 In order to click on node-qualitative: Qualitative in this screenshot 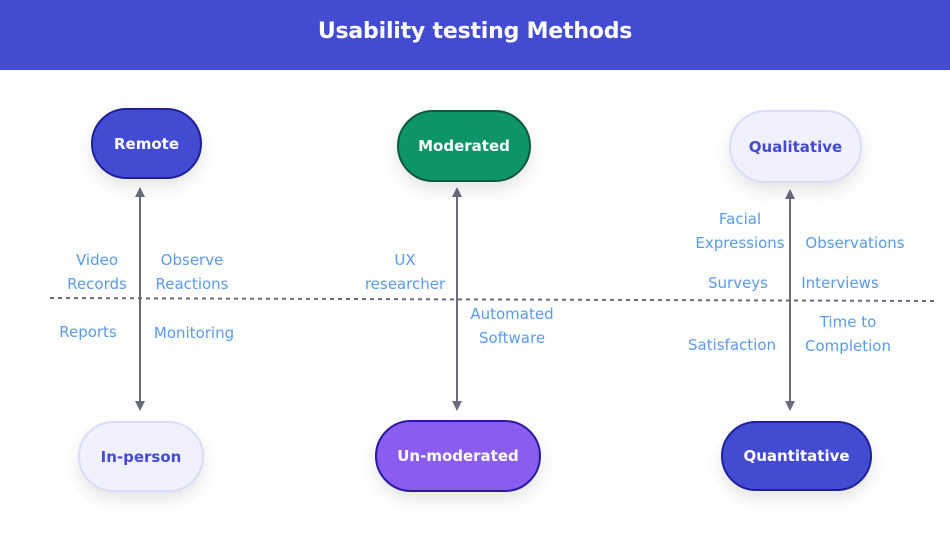, I will do `click(795, 146)`.